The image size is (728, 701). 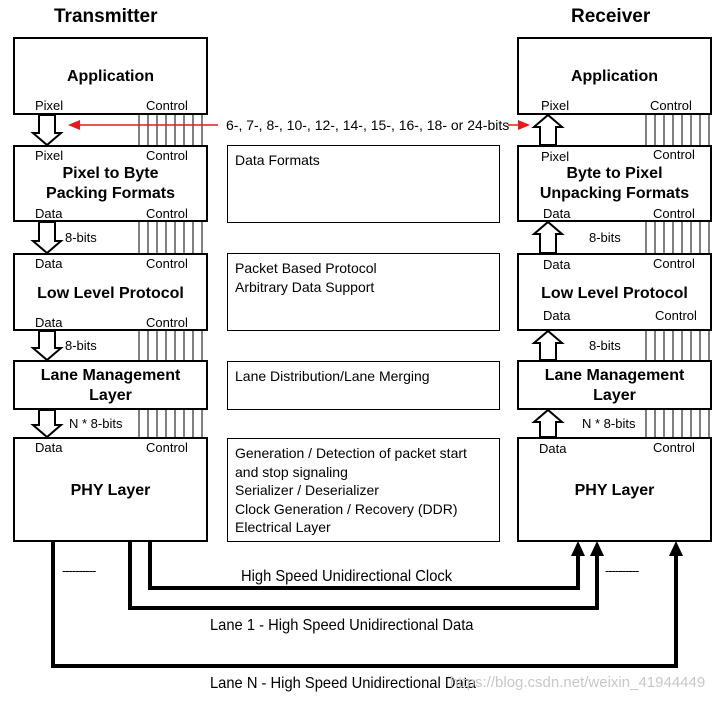 What do you see at coordinates (557, 264) in the screenshot?
I see `rx-llp-data-port-top: Data` at bounding box center [557, 264].